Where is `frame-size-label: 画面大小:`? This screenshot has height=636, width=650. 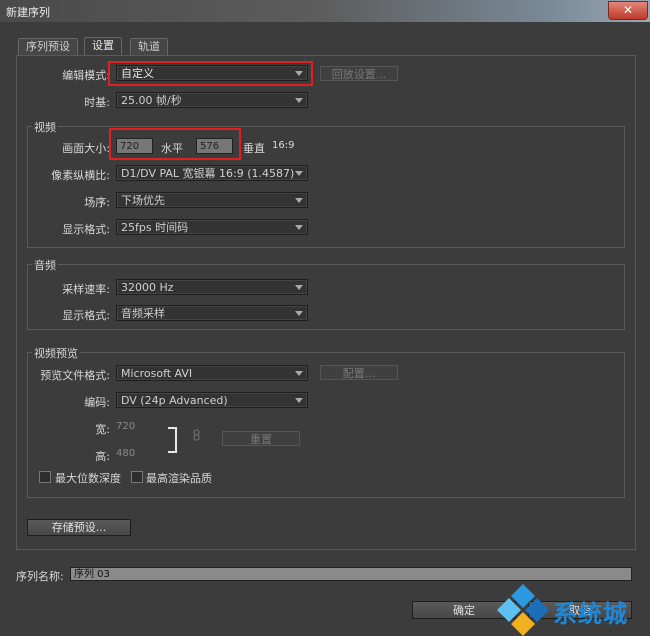 frame-size-label: 画面大小: is located at coordinates (86, 148).